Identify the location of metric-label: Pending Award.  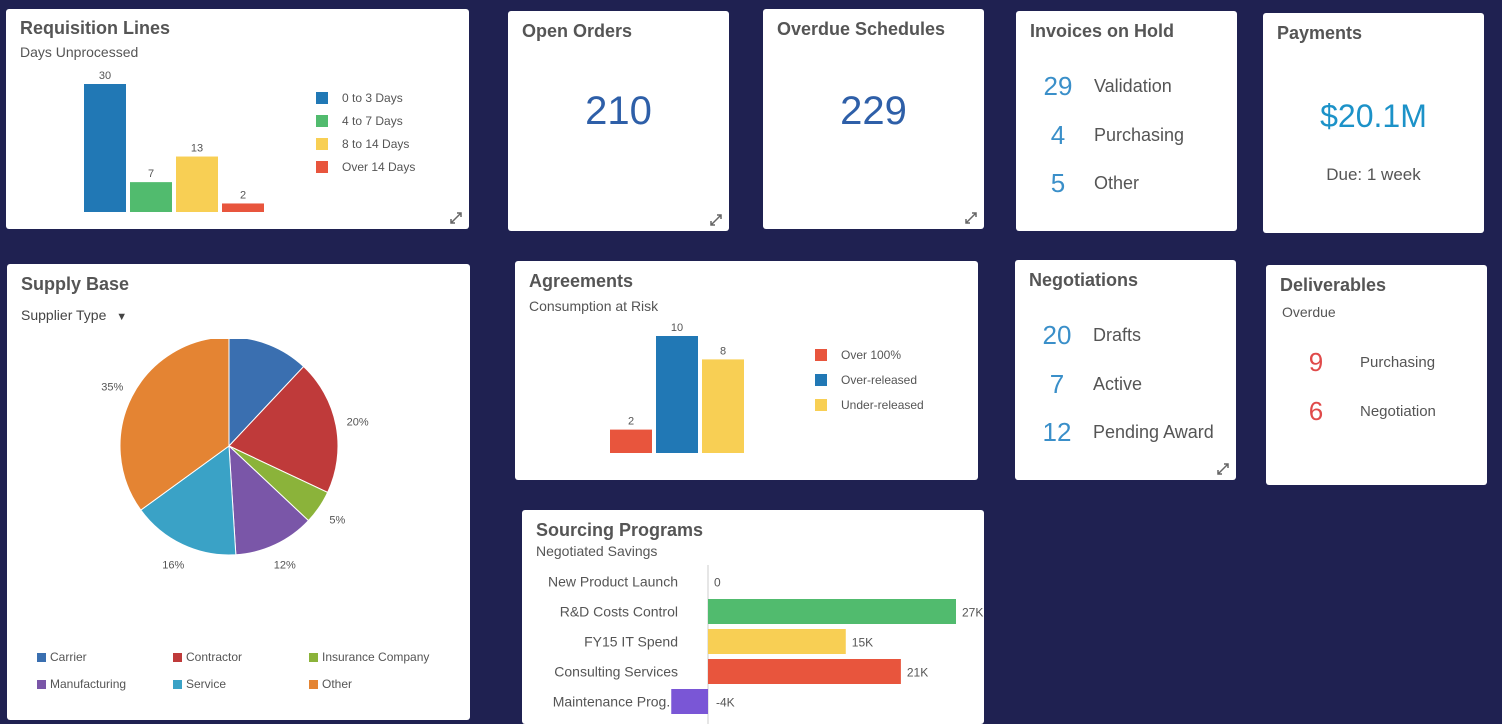
(1153, 431).